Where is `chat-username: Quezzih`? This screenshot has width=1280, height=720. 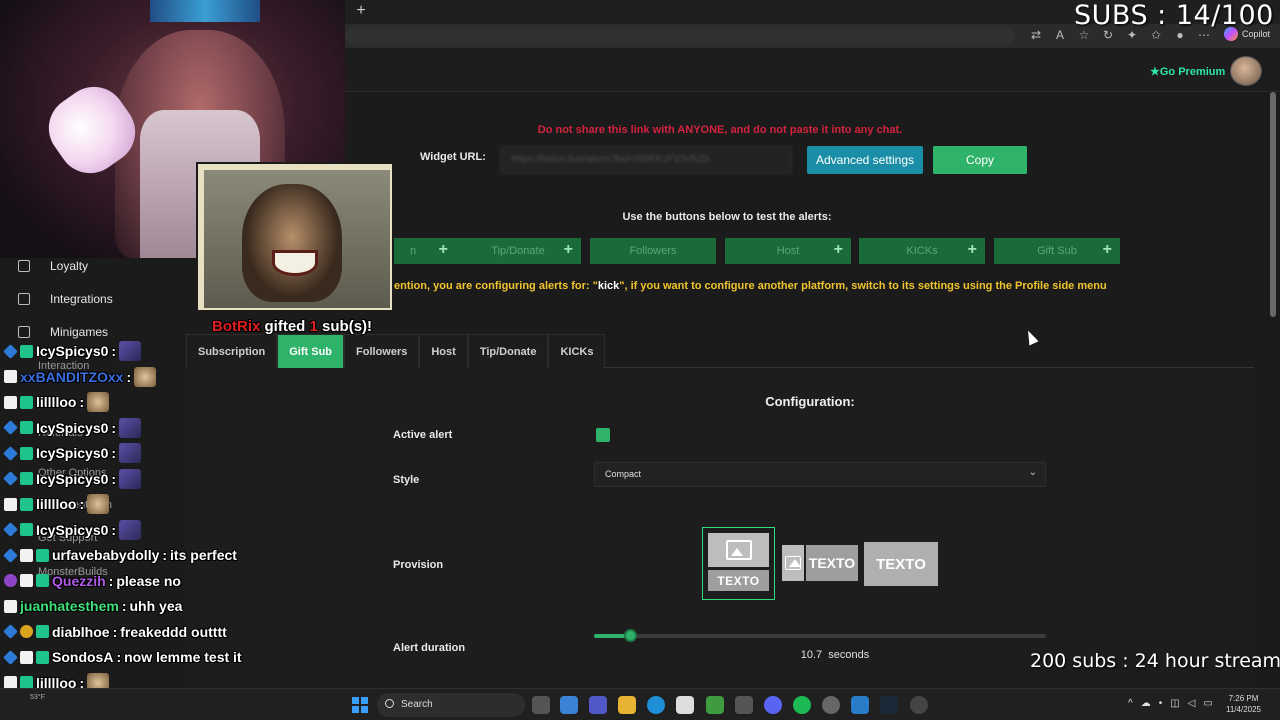 chat-username: Quezzih is located at coordinates (79, 580).